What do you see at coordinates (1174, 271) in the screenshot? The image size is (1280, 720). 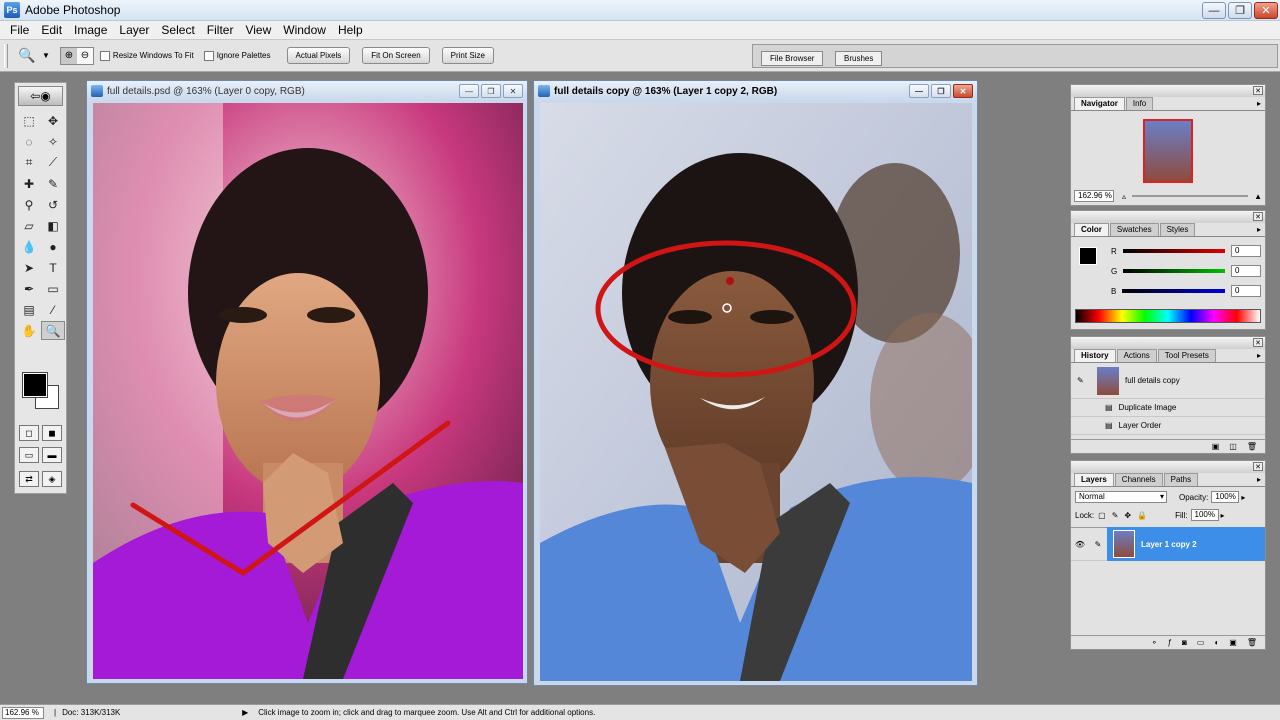 I see `slider-g` at bounding box center [1174, 271].